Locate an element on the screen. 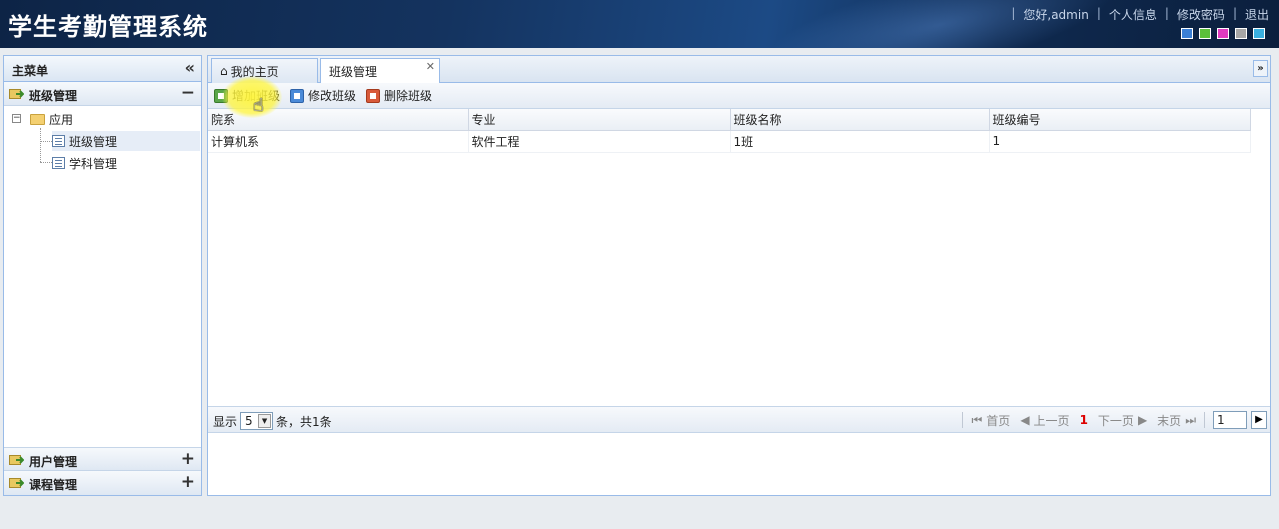  tab-menu-chevron-icon: » is located at coordinates (1260, 68).